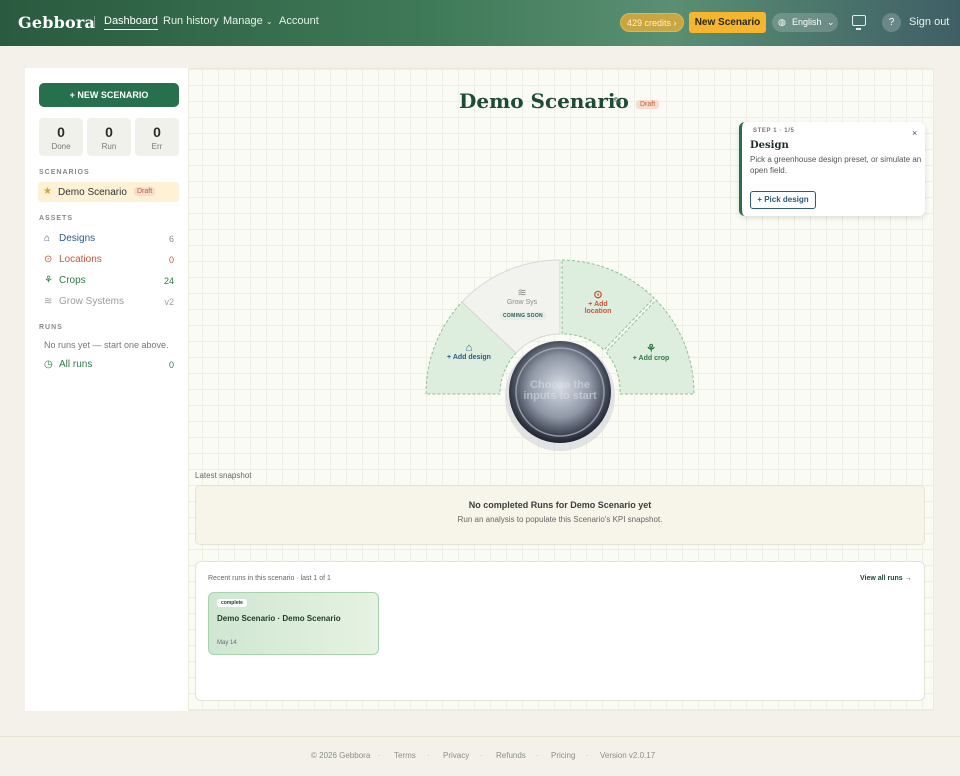 Image resolution: width=960 pixels, height=776 pixels. I want to click on run-date: May 14, so click(227, 643).